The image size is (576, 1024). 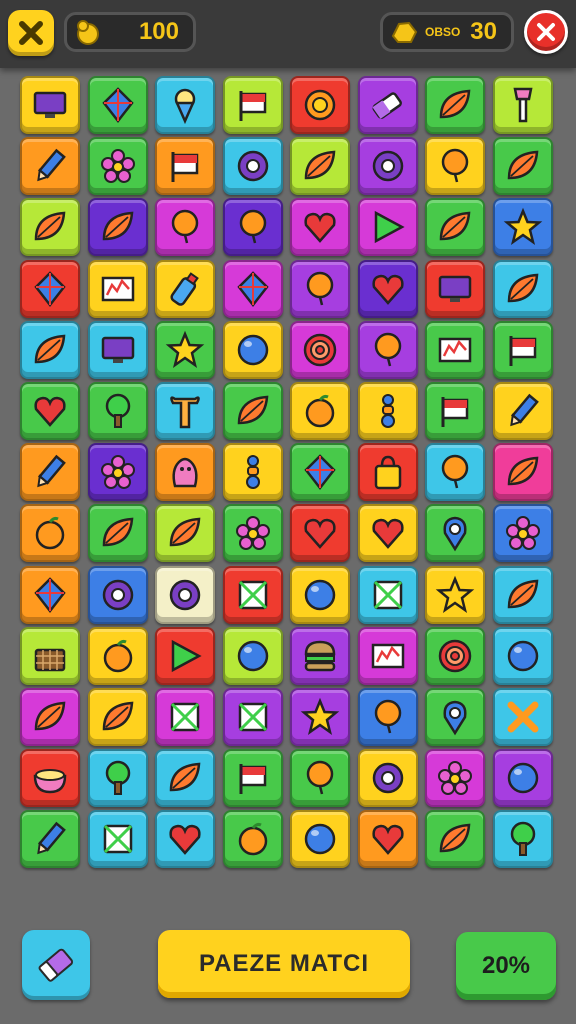 I want to click on tile-creature, so click(x=185, y=472).